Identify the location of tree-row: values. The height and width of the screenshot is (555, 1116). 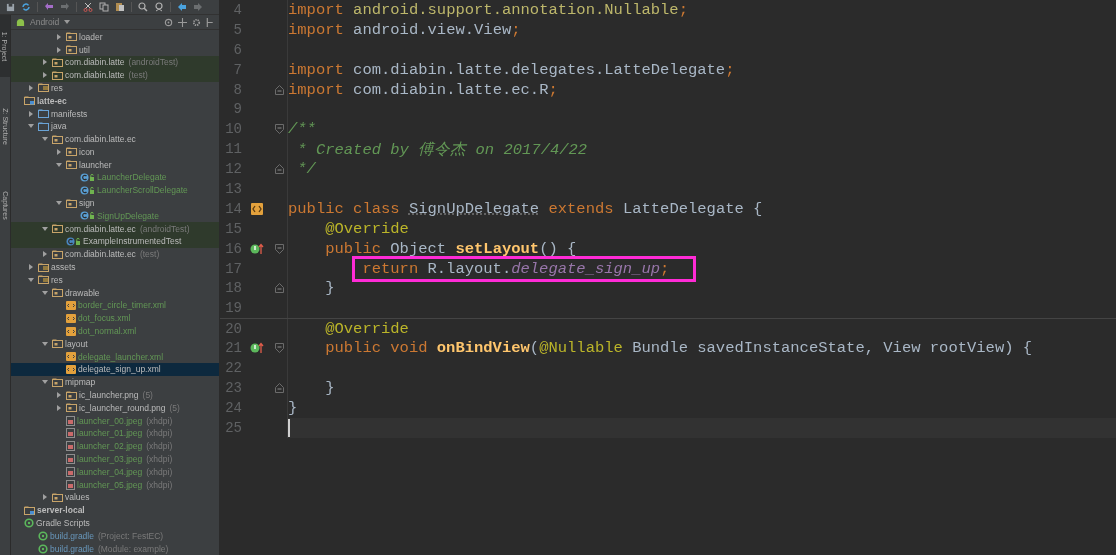
(115, 497).